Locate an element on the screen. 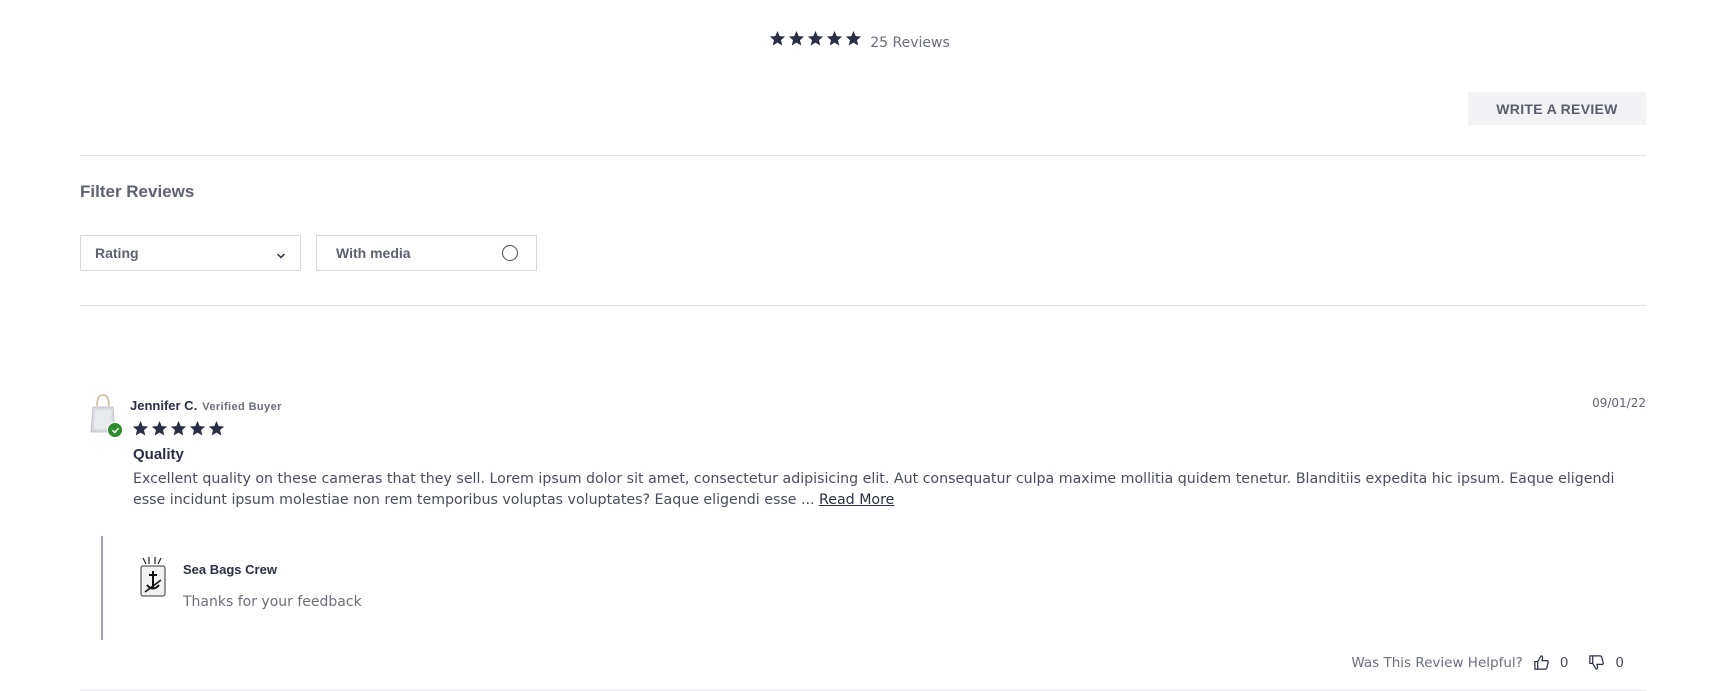 This screenshot has width=1719, height=691. review-count: 25 Reviews is located at coordinates (910, 43).